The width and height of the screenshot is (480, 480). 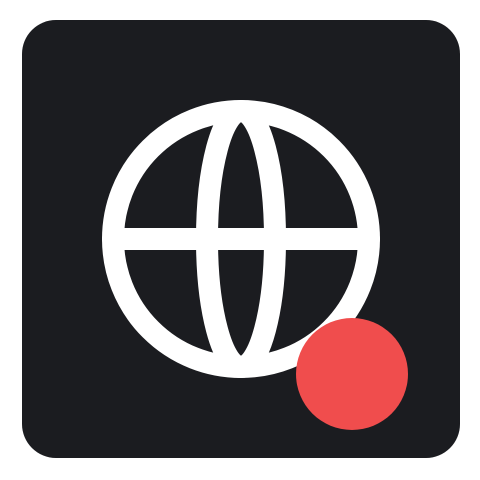 What do you see at coordinates (352, 374) in the screenshot?
I see `notification-dot` at bounding box center [352, 374].